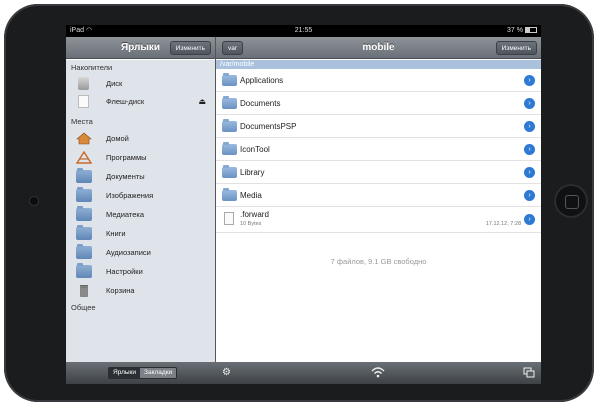  I want to click on sidebar-item-documents: Документы, so click(143, 177).